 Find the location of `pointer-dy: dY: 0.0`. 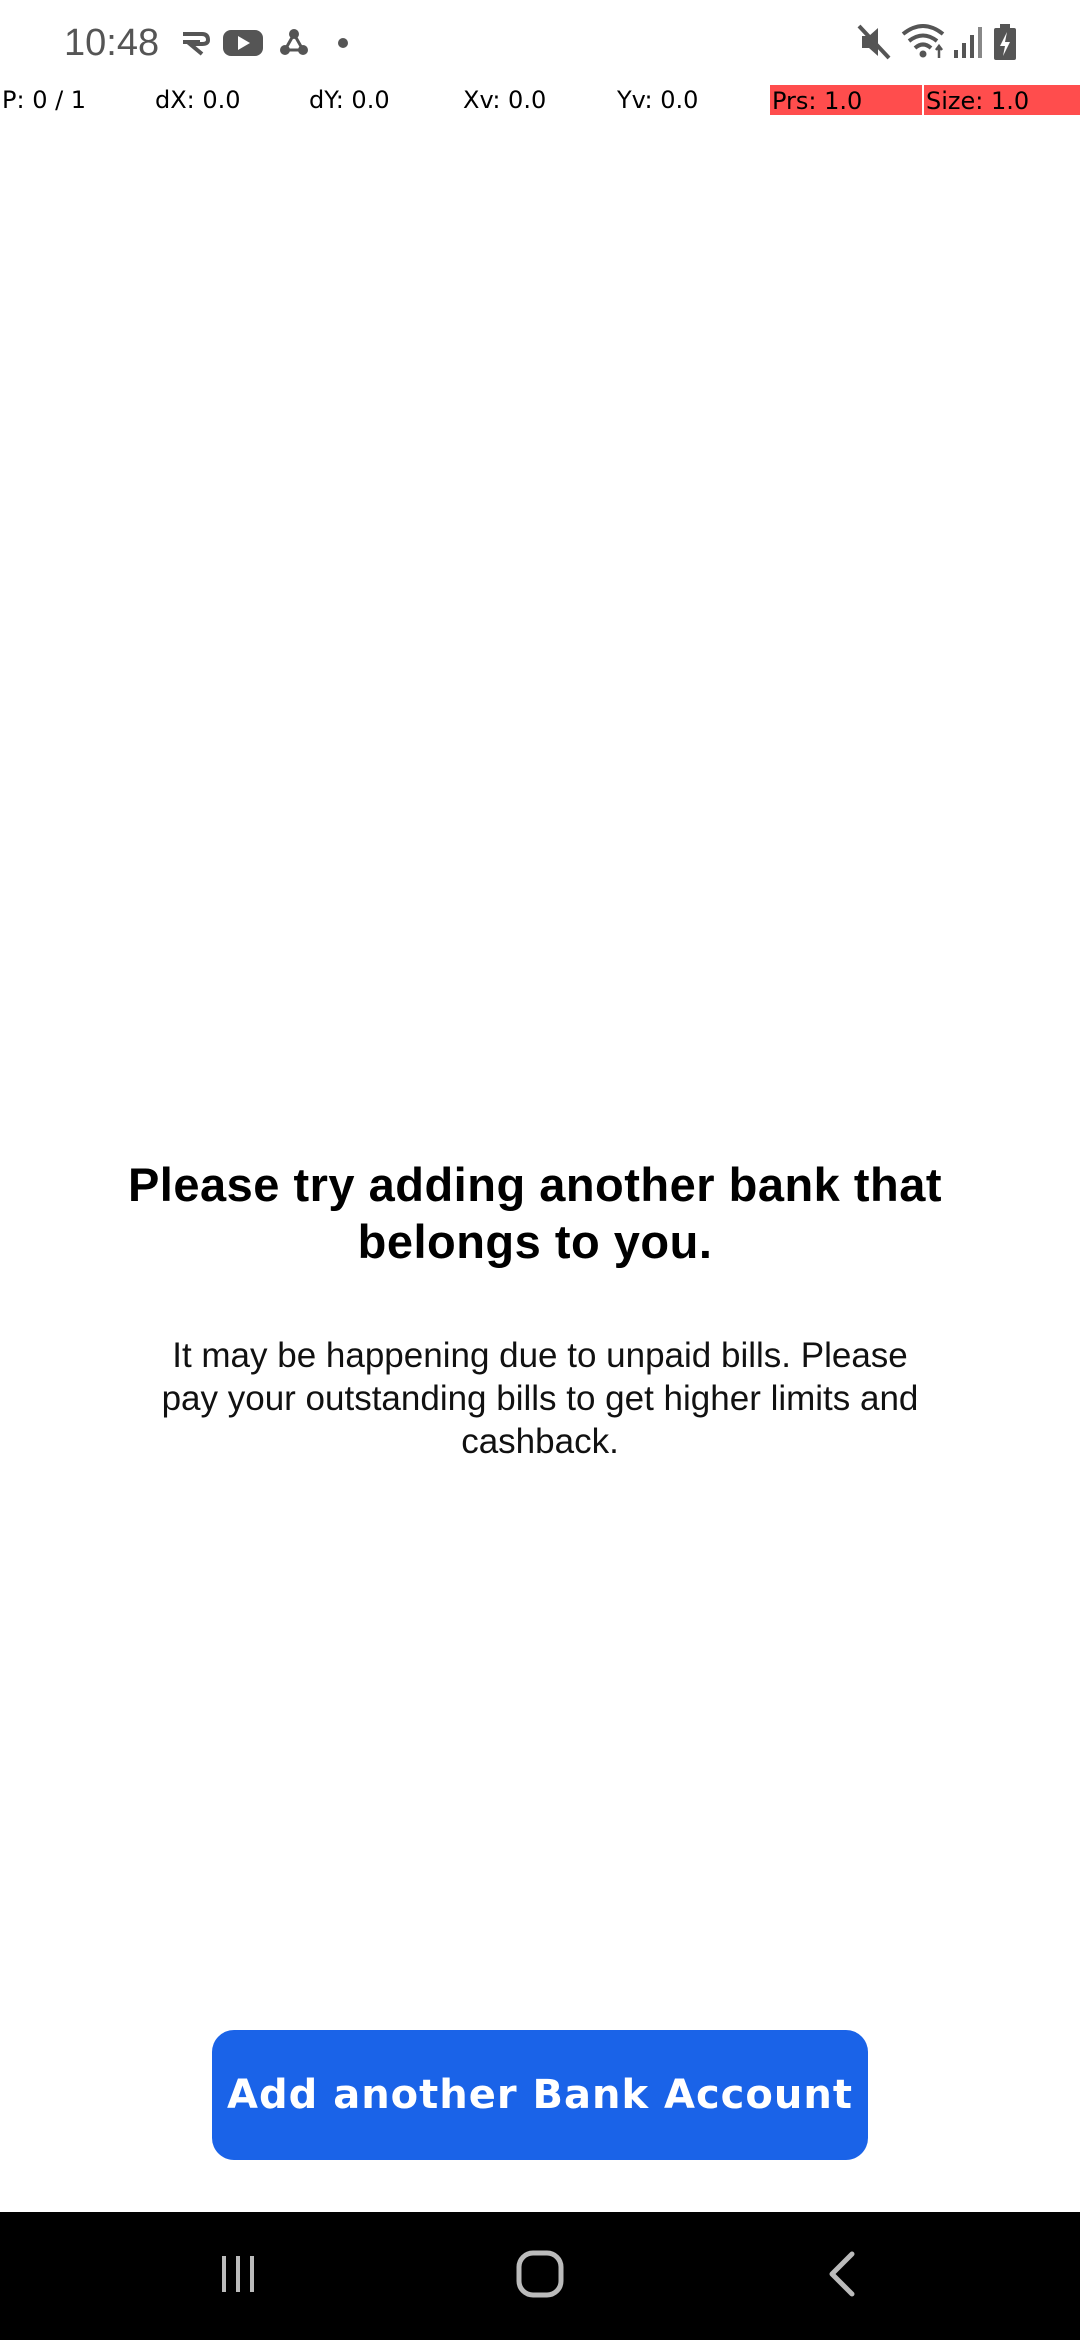

pointer-dy: dY: 0.0 is located at coordinates (349, 100).